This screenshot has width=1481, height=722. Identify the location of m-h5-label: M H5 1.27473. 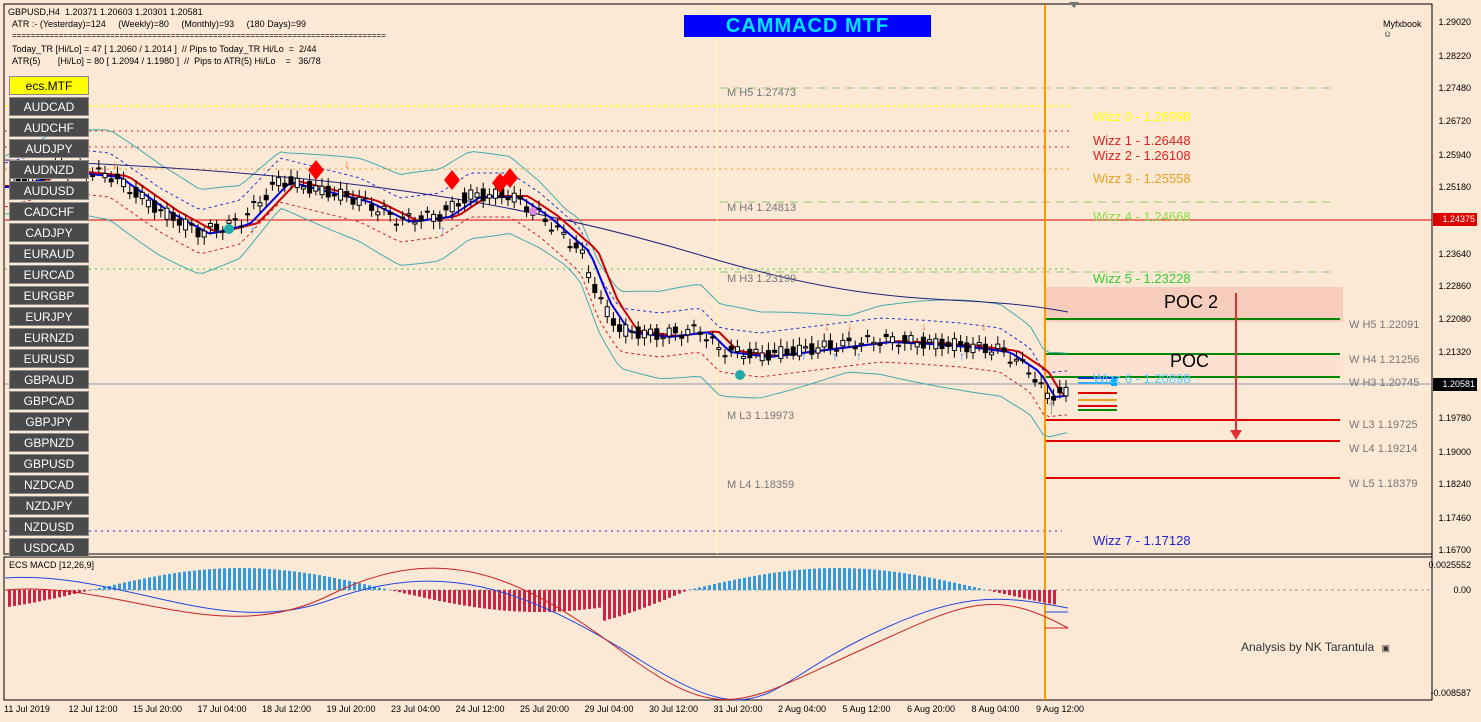
(762, 93).